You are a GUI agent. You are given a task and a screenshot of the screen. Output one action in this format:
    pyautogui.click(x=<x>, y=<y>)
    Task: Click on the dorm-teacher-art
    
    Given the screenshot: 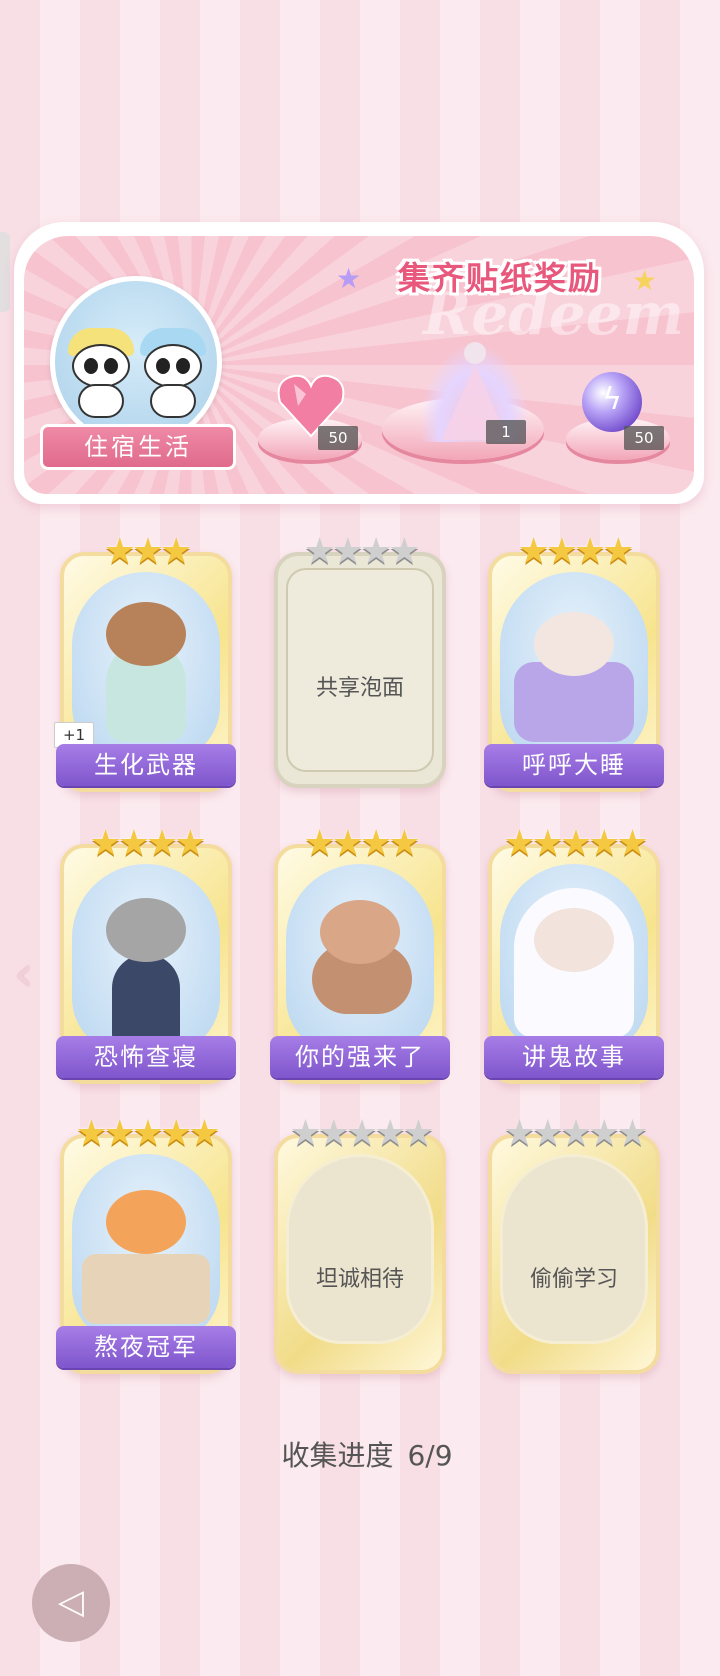 What is the action you would take?
    pyautogui.click(x=146, y=959)
    